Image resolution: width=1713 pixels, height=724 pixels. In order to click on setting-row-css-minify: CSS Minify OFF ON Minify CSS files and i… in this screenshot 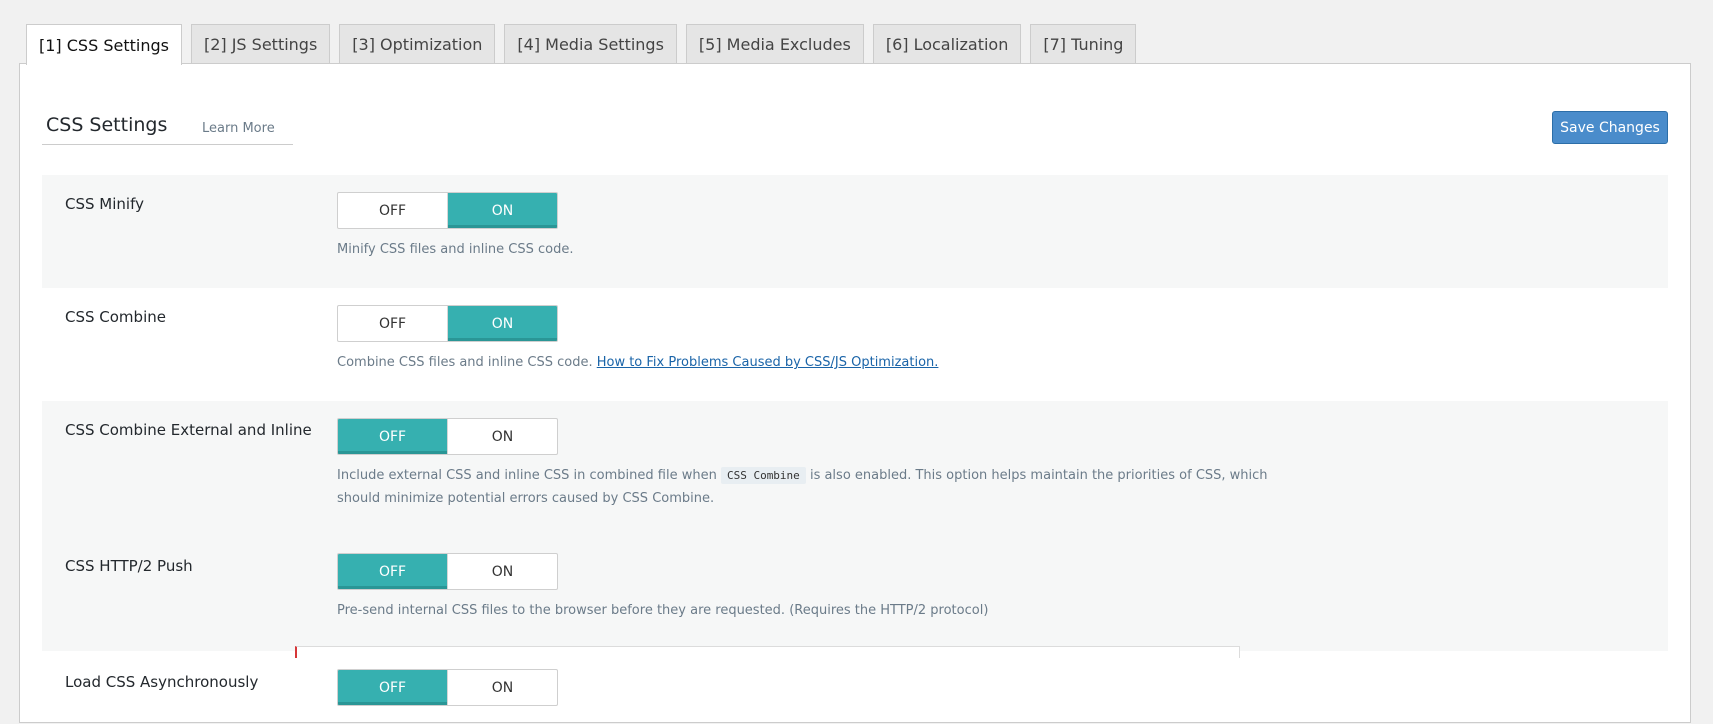, I will do `click(855, 231)`.